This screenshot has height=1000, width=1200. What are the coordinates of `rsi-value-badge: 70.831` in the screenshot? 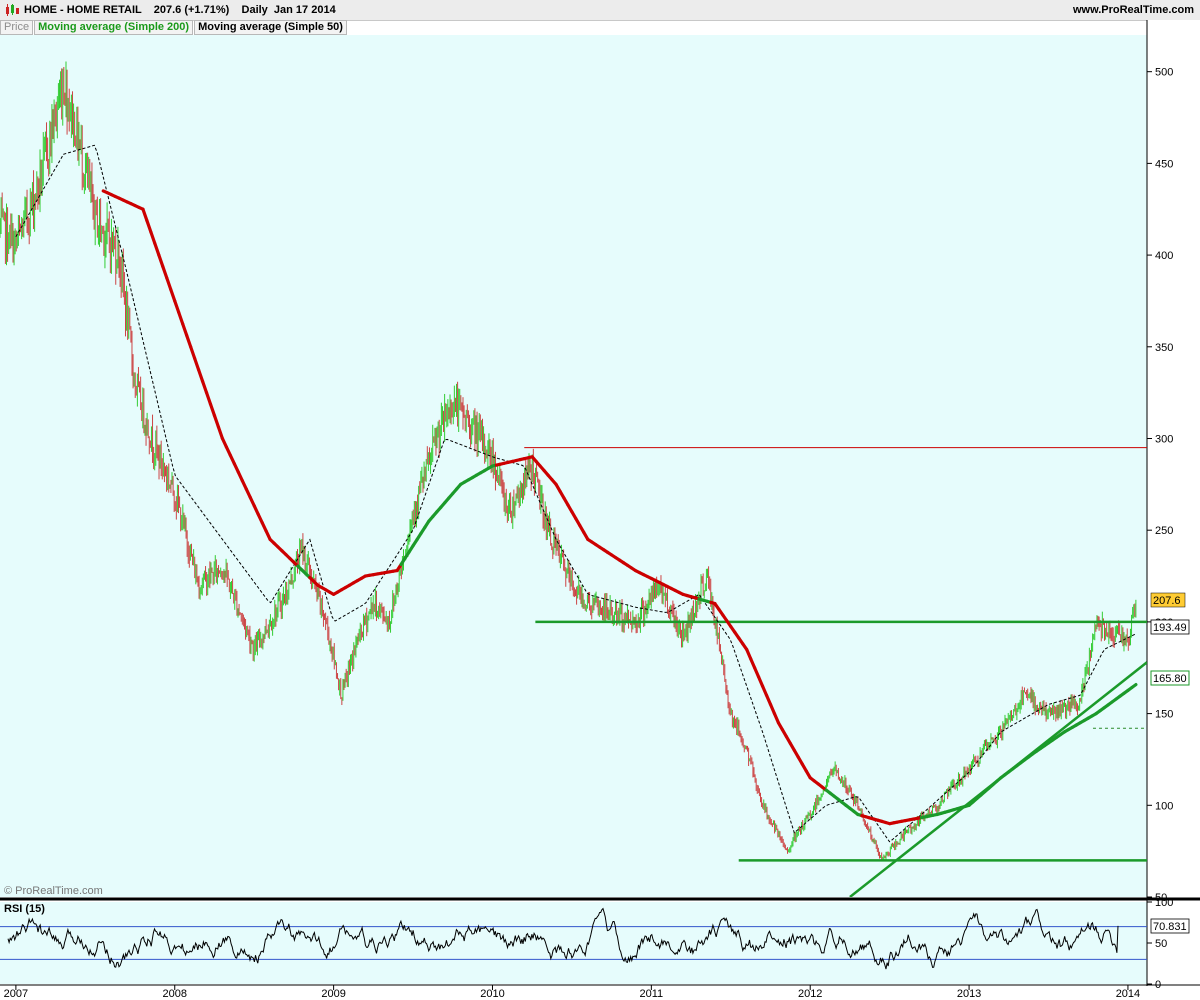 It's located at (1170, 926).